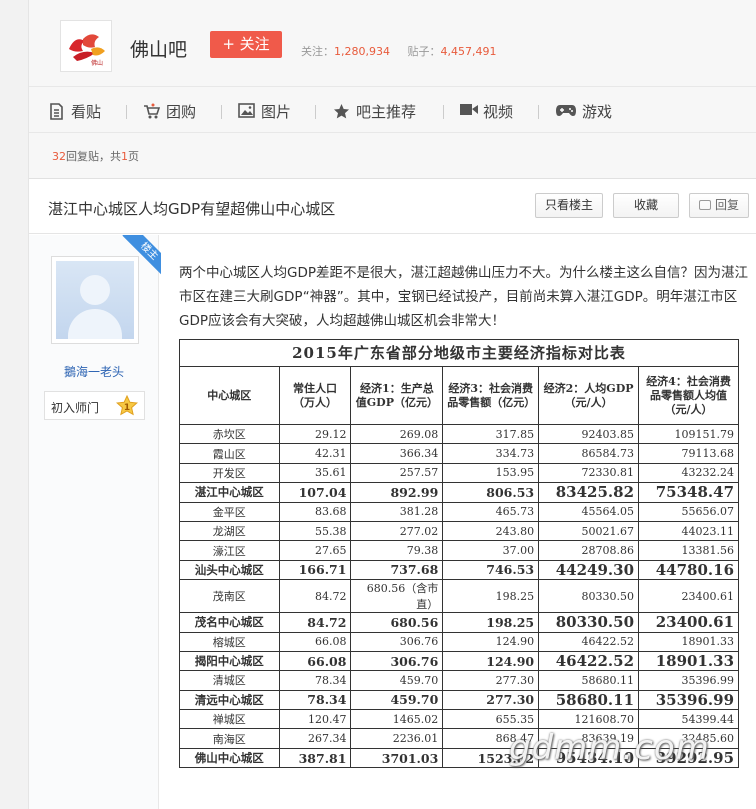 The width and height of the screenshot is (756, 809). Describe the element at coordinates (459, 680) in the screenshot. I see `table-row: 清城区 78.34 459.70 277.30 58680.11 35396.99` at that location.